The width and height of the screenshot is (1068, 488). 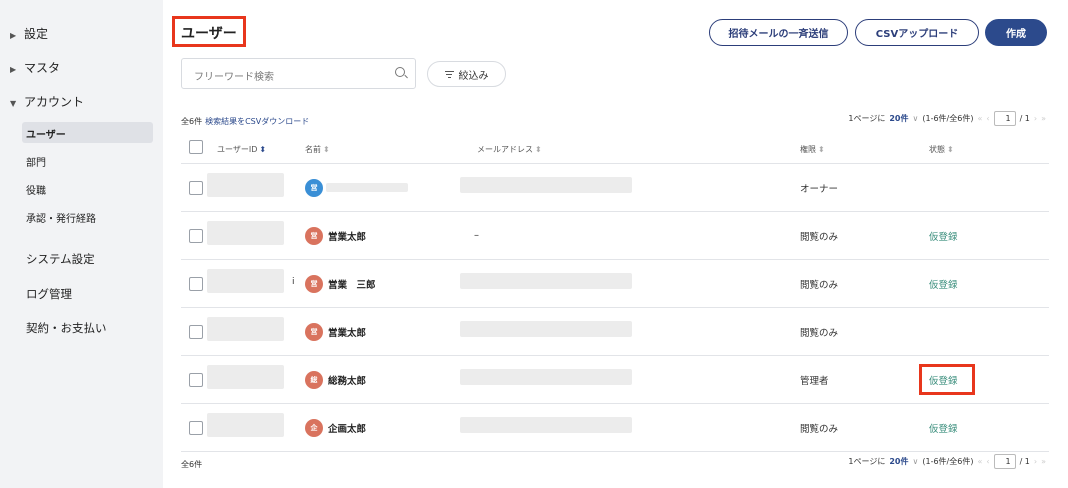 I want to click on role-cell: 管理者, so click(x=814, y=381).